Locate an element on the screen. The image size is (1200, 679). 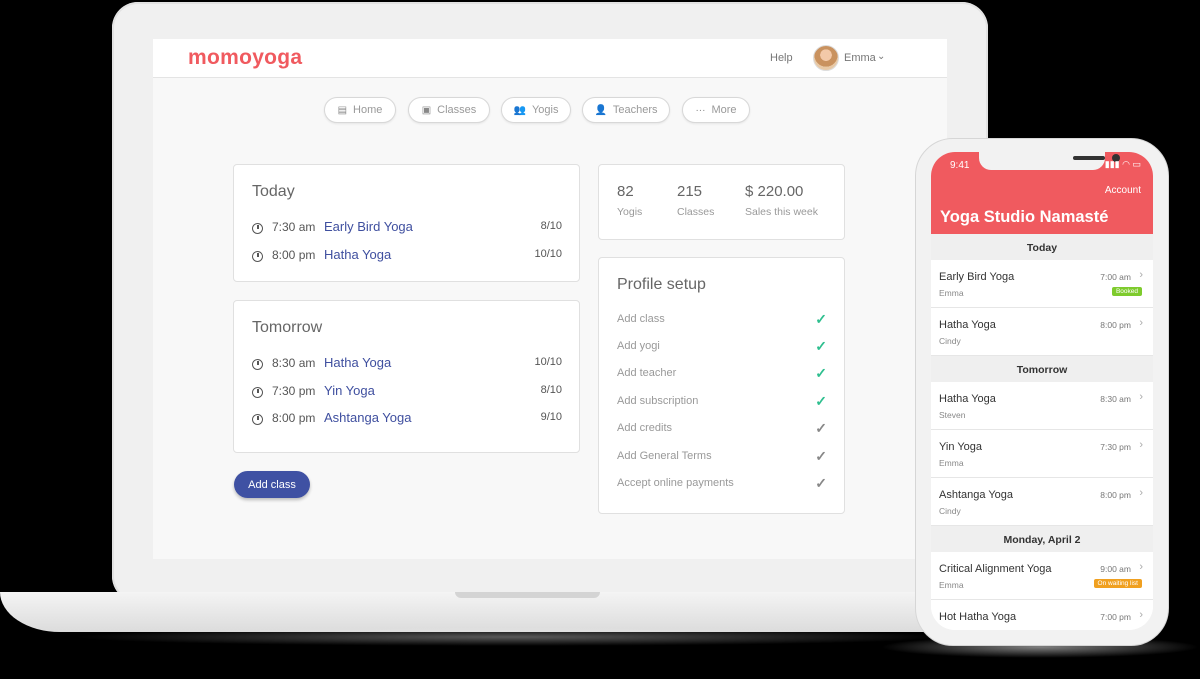
nav-yogis: 👥 Yogis is located at coordinates (536, 110).